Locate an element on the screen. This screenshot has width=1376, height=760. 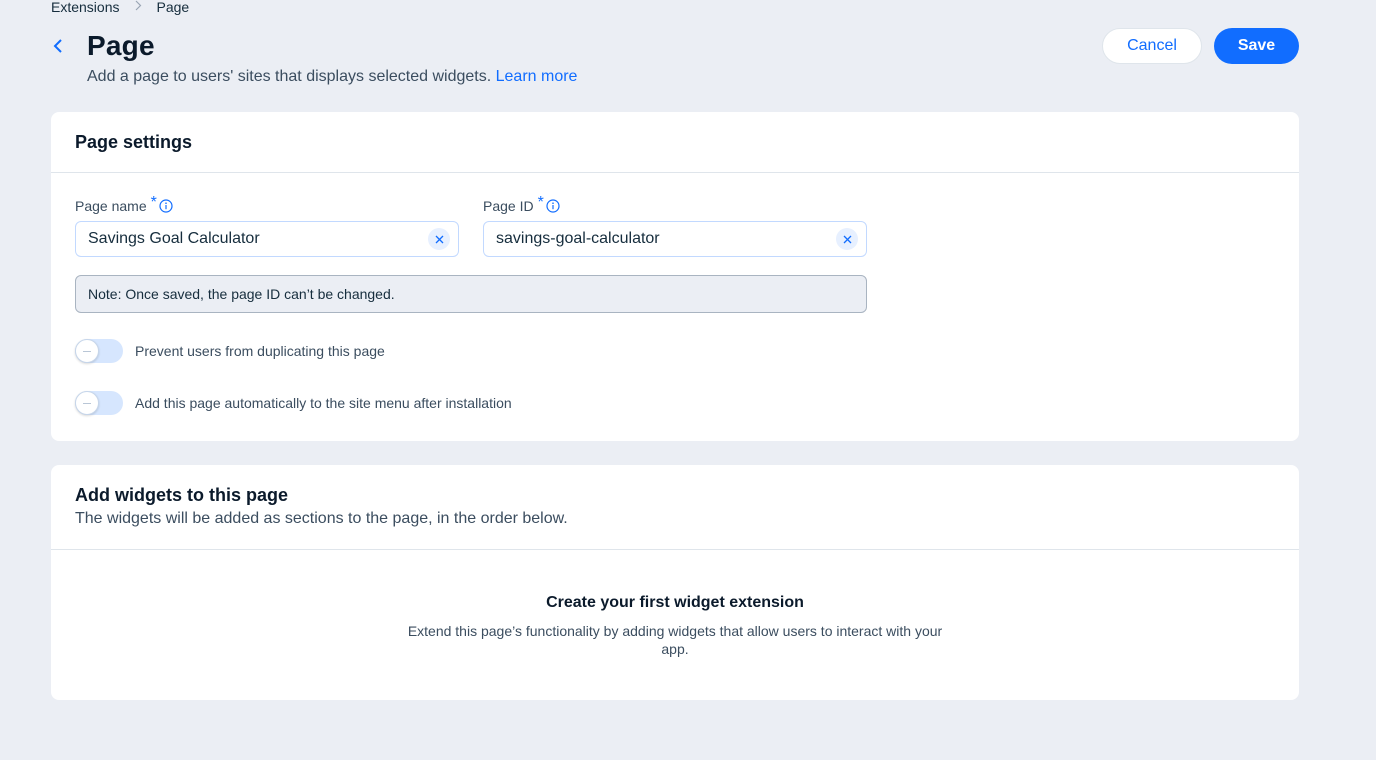
chevron-right-icon is located at coordinates (138, 7).